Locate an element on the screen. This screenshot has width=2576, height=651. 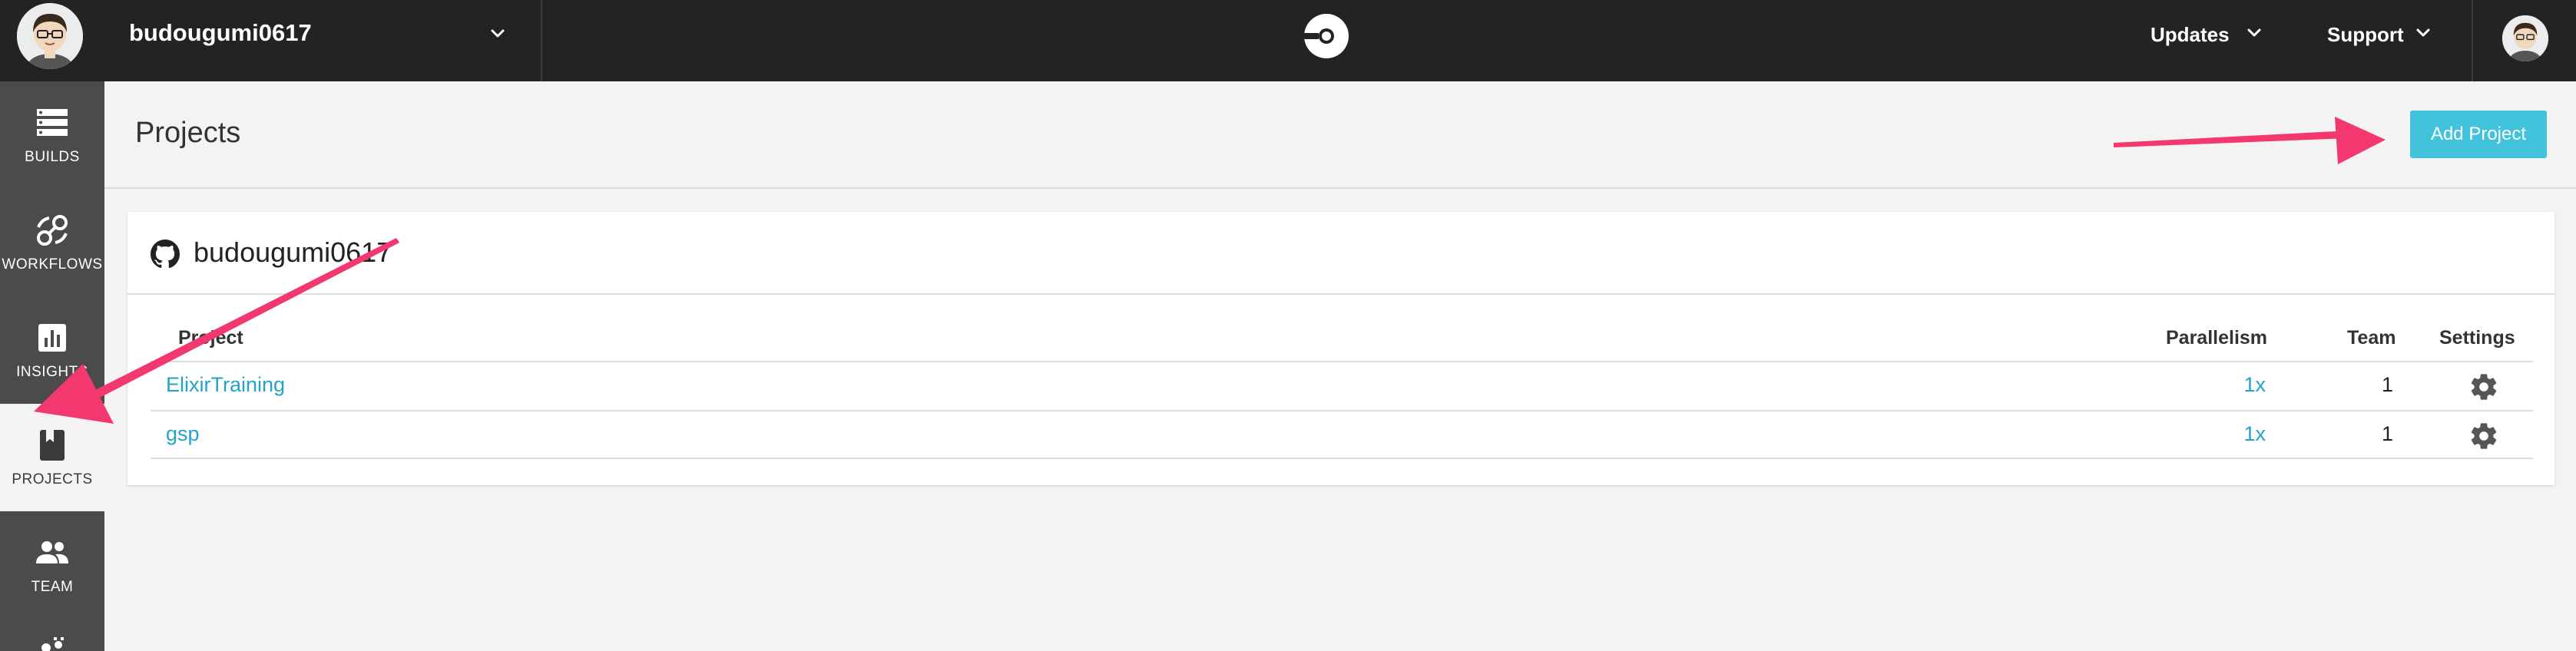
sidebar-item-projects: PROJECTS is located at coordinates (52, 457).